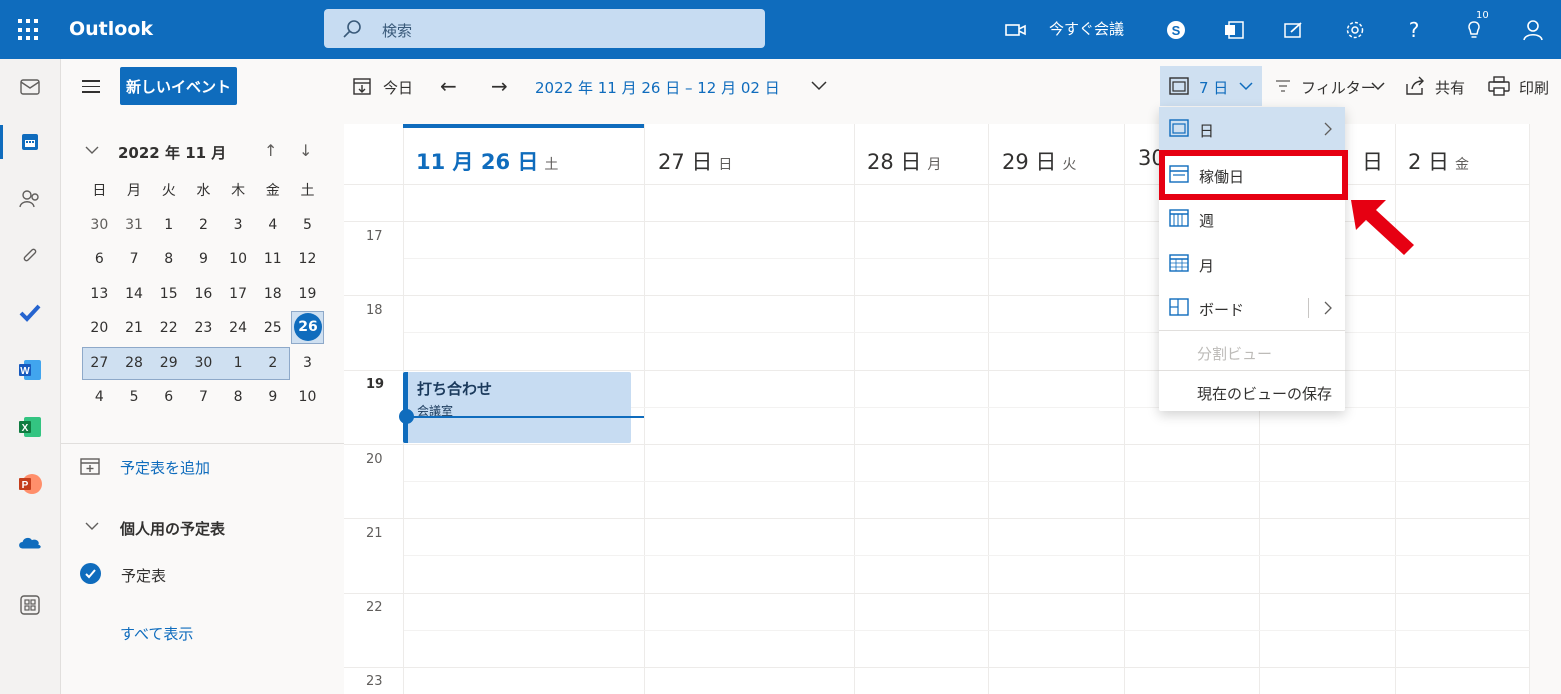 The width and height of the screenshot is (1561, 694). What do you see at coordinates (1252, 308) in the screenshot?
I see `menu-item-board: ボード` at bounding box center [1252, 308].